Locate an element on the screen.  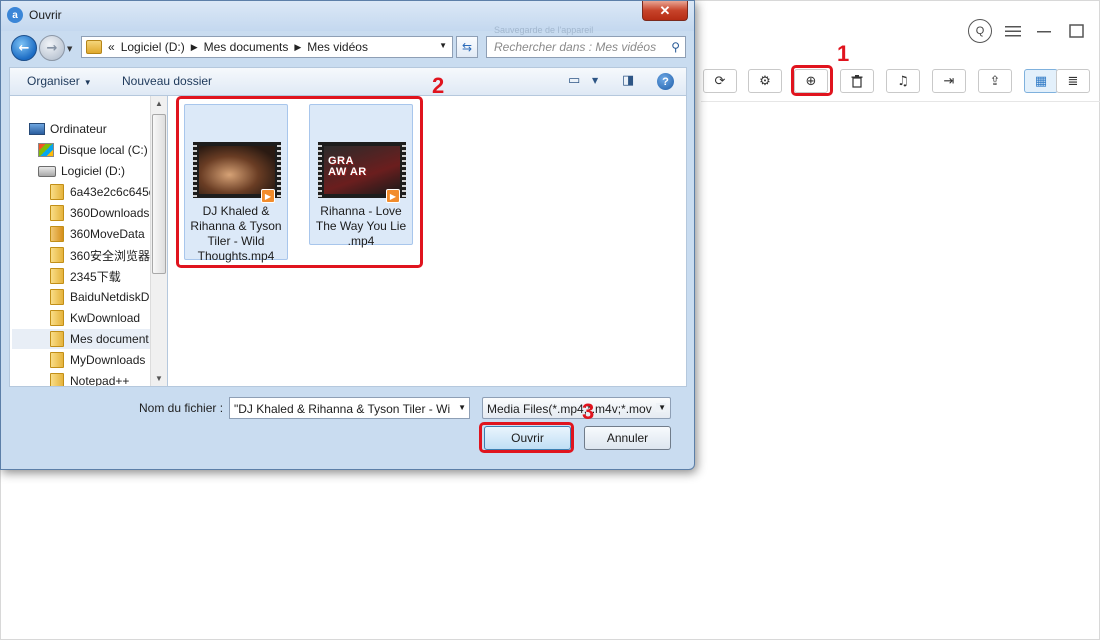
tree-item-folder: 2345下载 is located at coordinates (85, 276).